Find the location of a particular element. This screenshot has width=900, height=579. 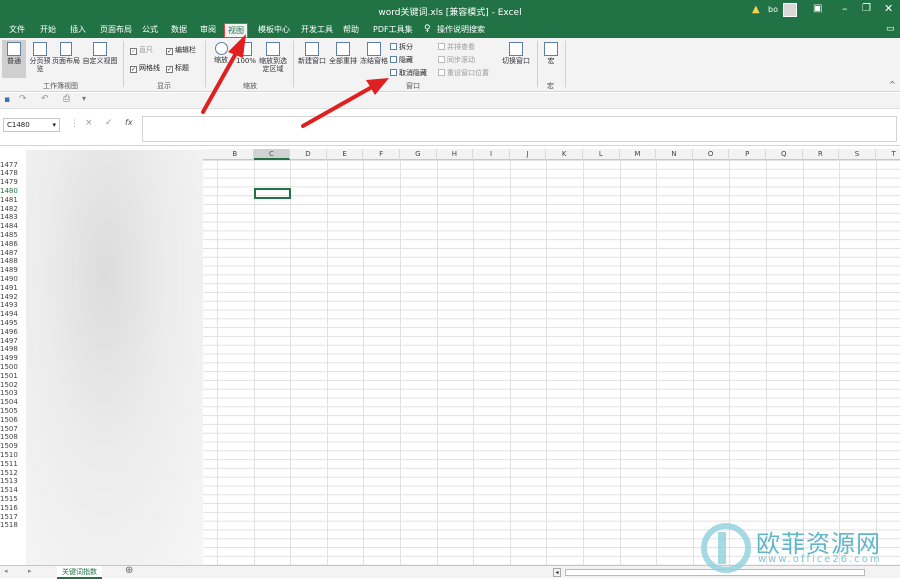

row-header: 1487 is located at coordinates (9, 253).